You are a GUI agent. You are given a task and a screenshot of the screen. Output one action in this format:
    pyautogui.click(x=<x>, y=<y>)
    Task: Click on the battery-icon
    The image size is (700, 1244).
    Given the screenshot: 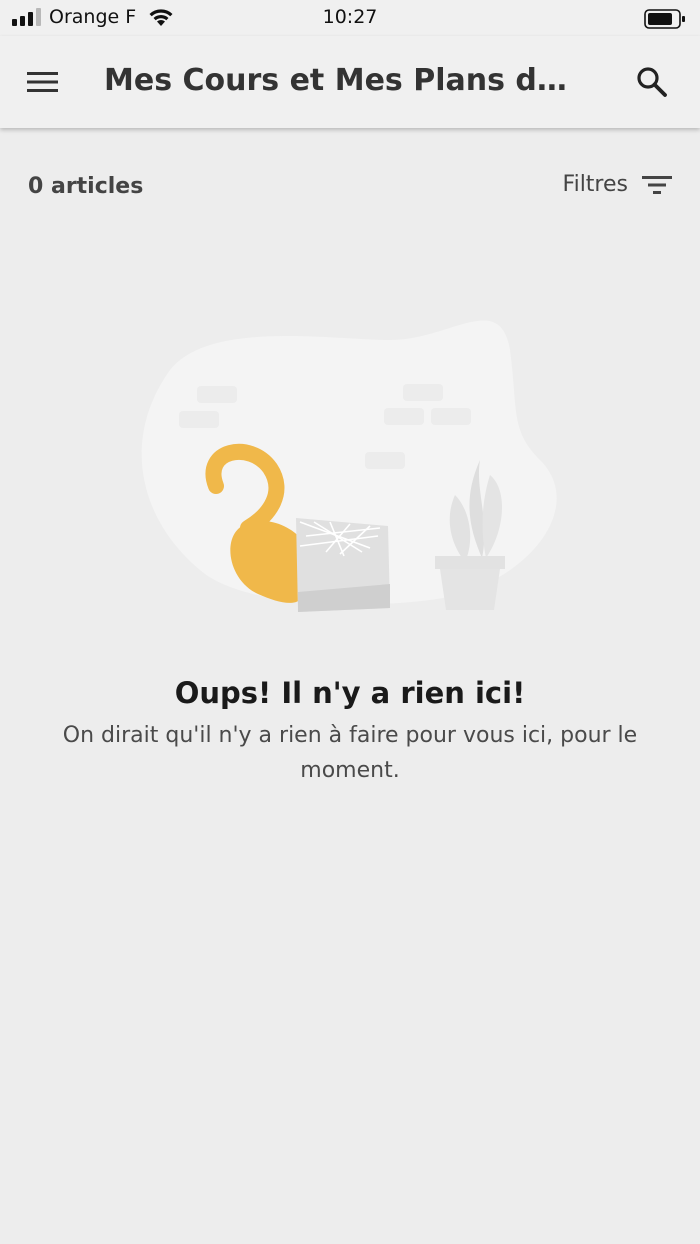 What is the action you would take?
    pyautogui.click(x=664, y=19)
    